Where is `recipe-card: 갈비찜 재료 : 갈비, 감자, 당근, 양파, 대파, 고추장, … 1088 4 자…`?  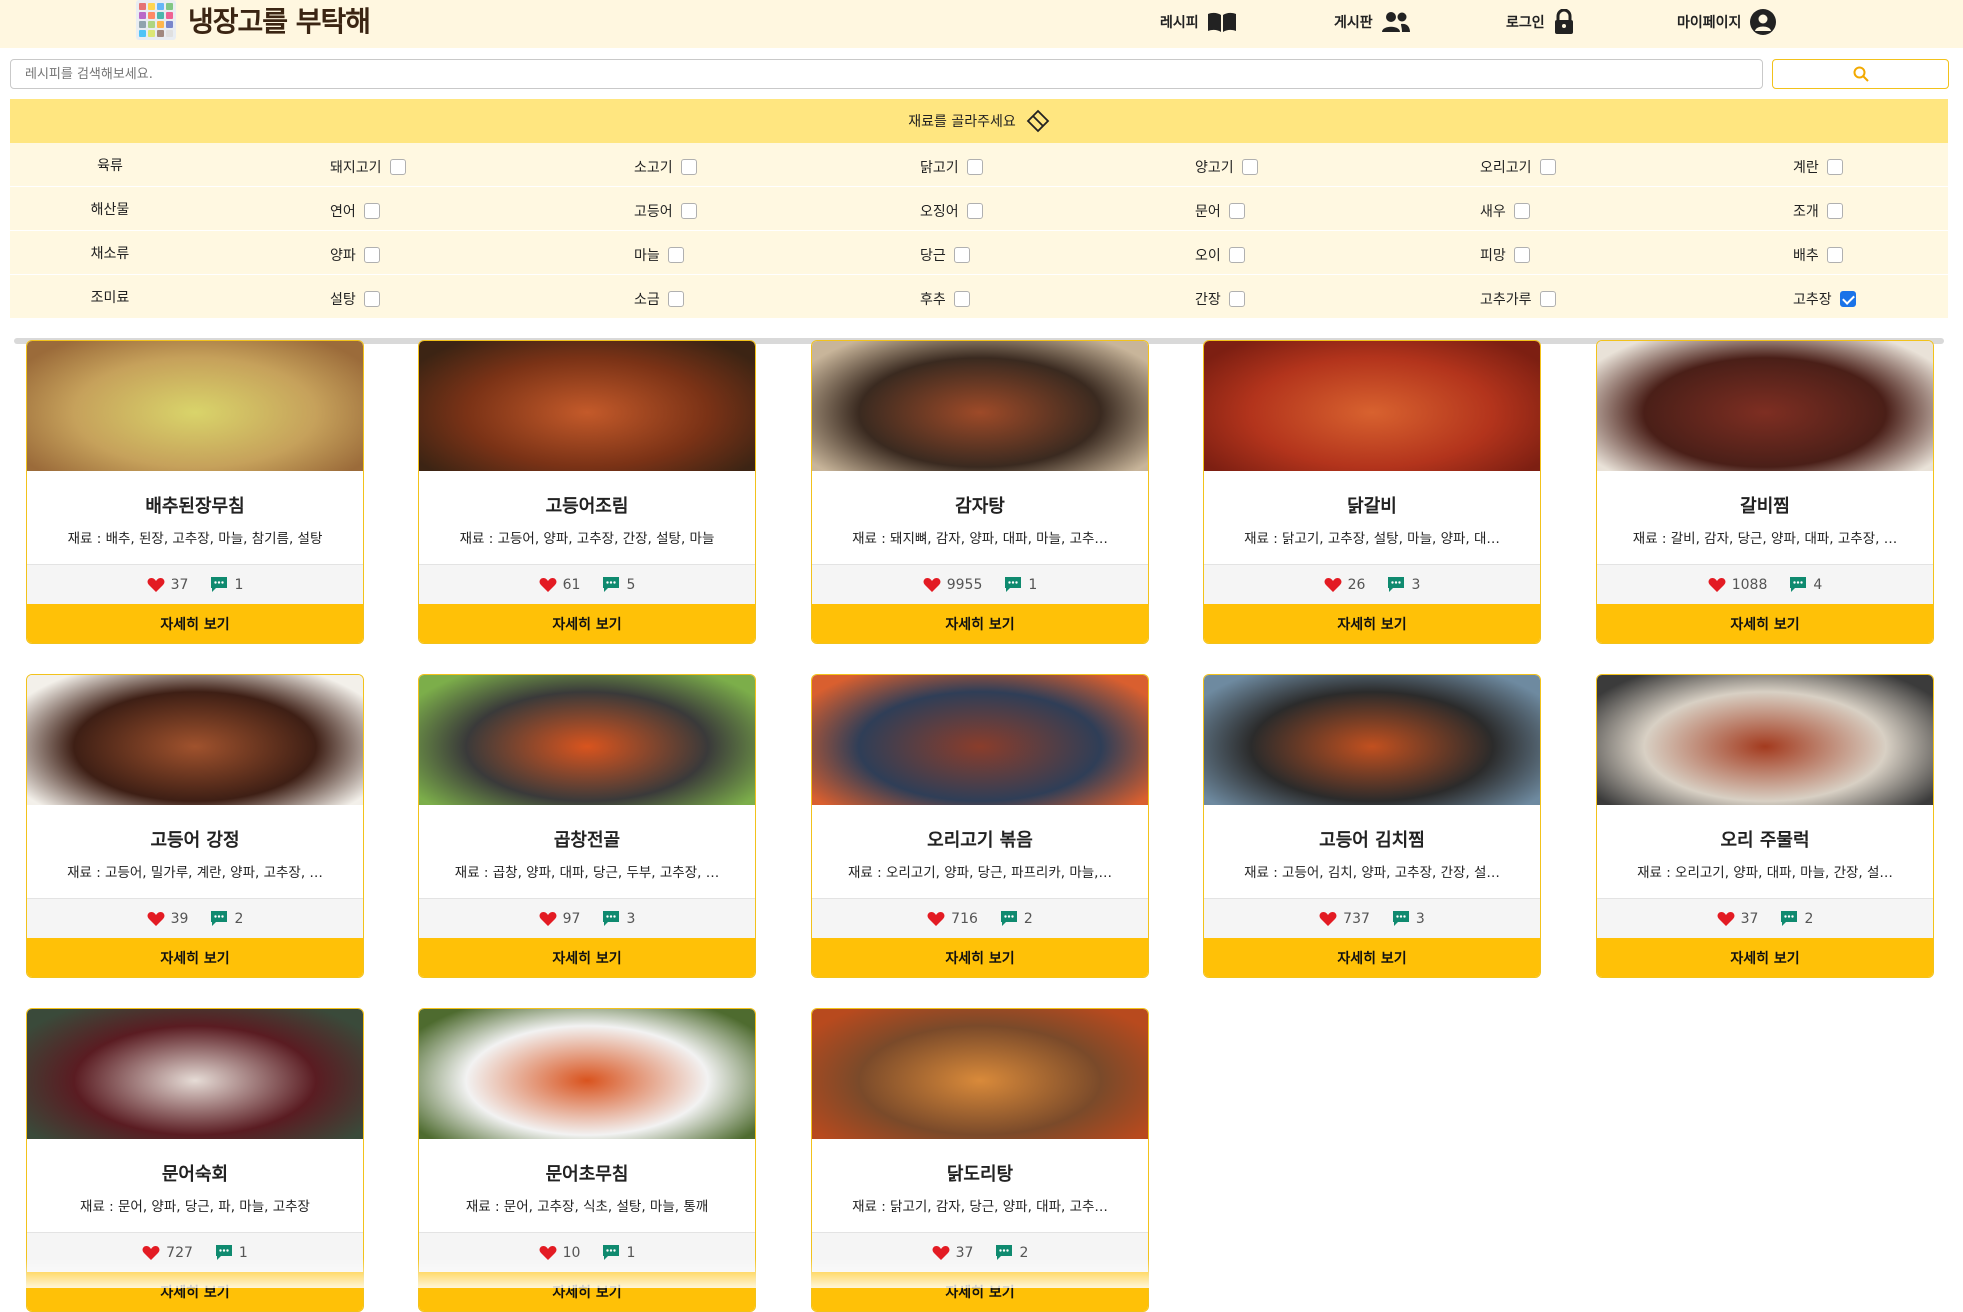
recipe-card: 갈비찜 재료 : 갈비, 감자, 당근, 양파, 대파, 고추장, … 1088 4 자… is located at coordinates (1765, 492).